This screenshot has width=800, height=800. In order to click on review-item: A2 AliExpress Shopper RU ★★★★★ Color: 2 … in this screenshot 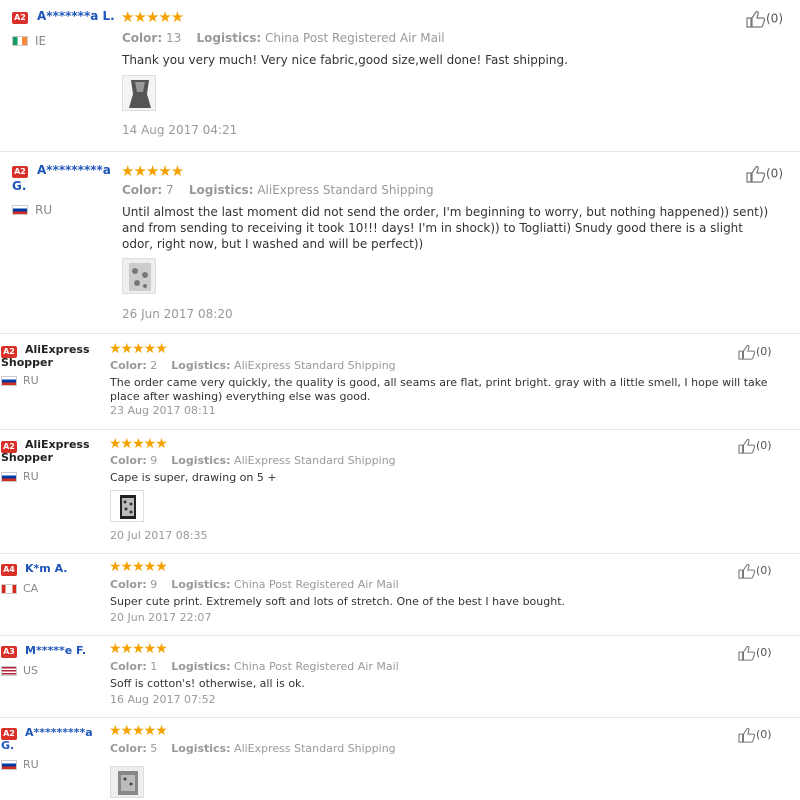, I will do `click(400, 382)`.